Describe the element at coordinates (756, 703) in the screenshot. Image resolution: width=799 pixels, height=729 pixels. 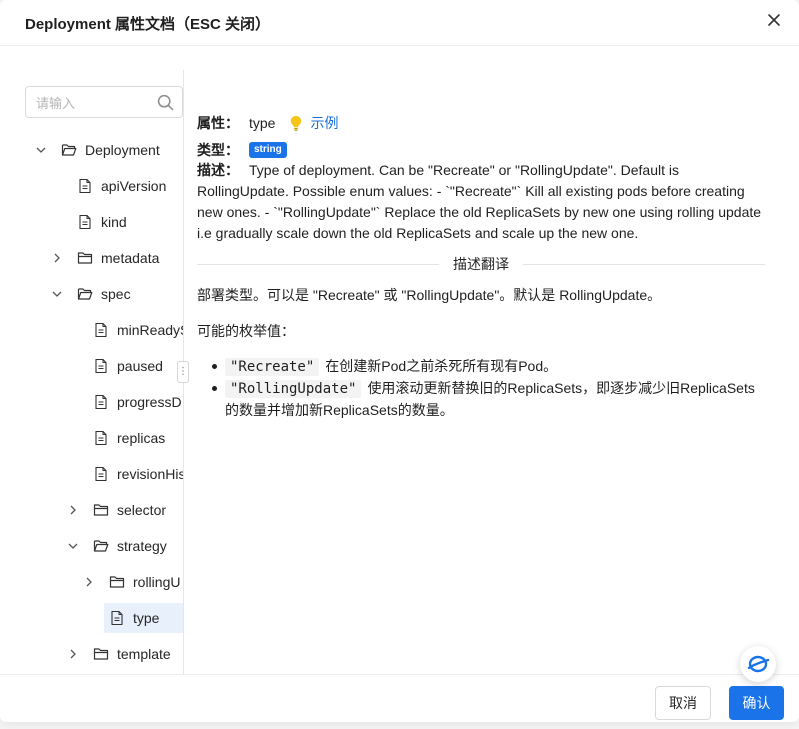
I see `confirm-button: 确认` at that location.